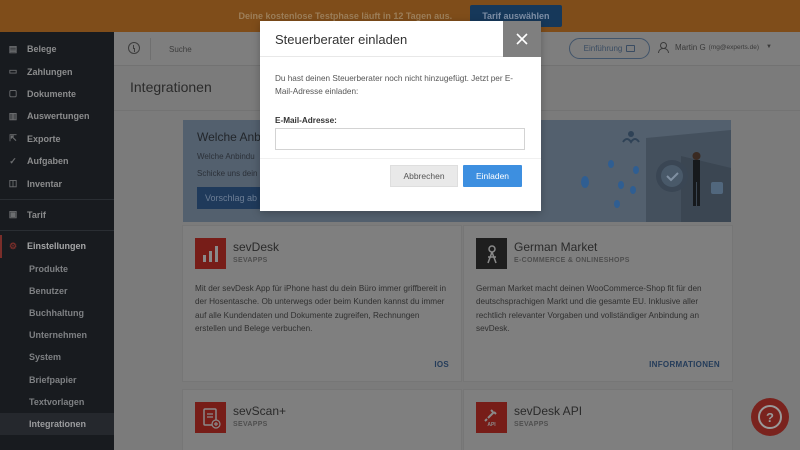 Image resolution: width=800 pixels, height=450 pixels. Describe the element at coordinates (13, 245) in the screenshot. I see `gear-icon: ⚙` at that location.